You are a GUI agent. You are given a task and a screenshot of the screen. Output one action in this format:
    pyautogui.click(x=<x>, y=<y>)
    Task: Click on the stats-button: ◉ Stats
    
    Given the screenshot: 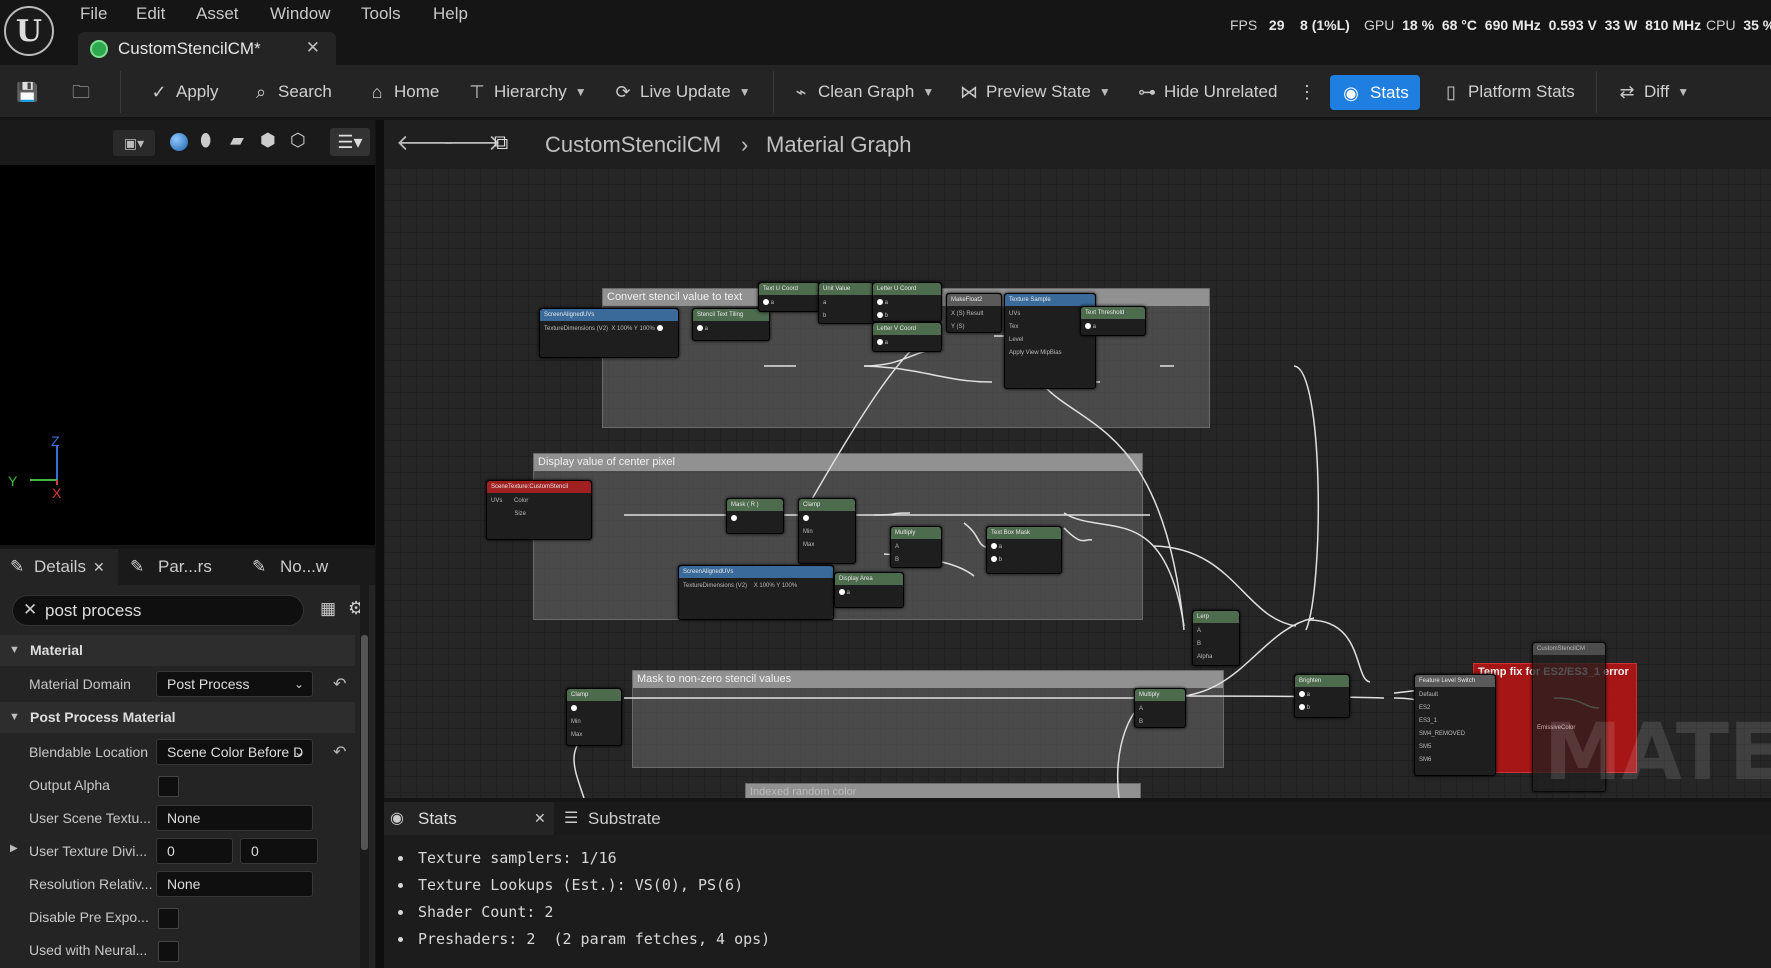 What is the action you would take?
    pyautogui.click(x=1375, y=92)
    